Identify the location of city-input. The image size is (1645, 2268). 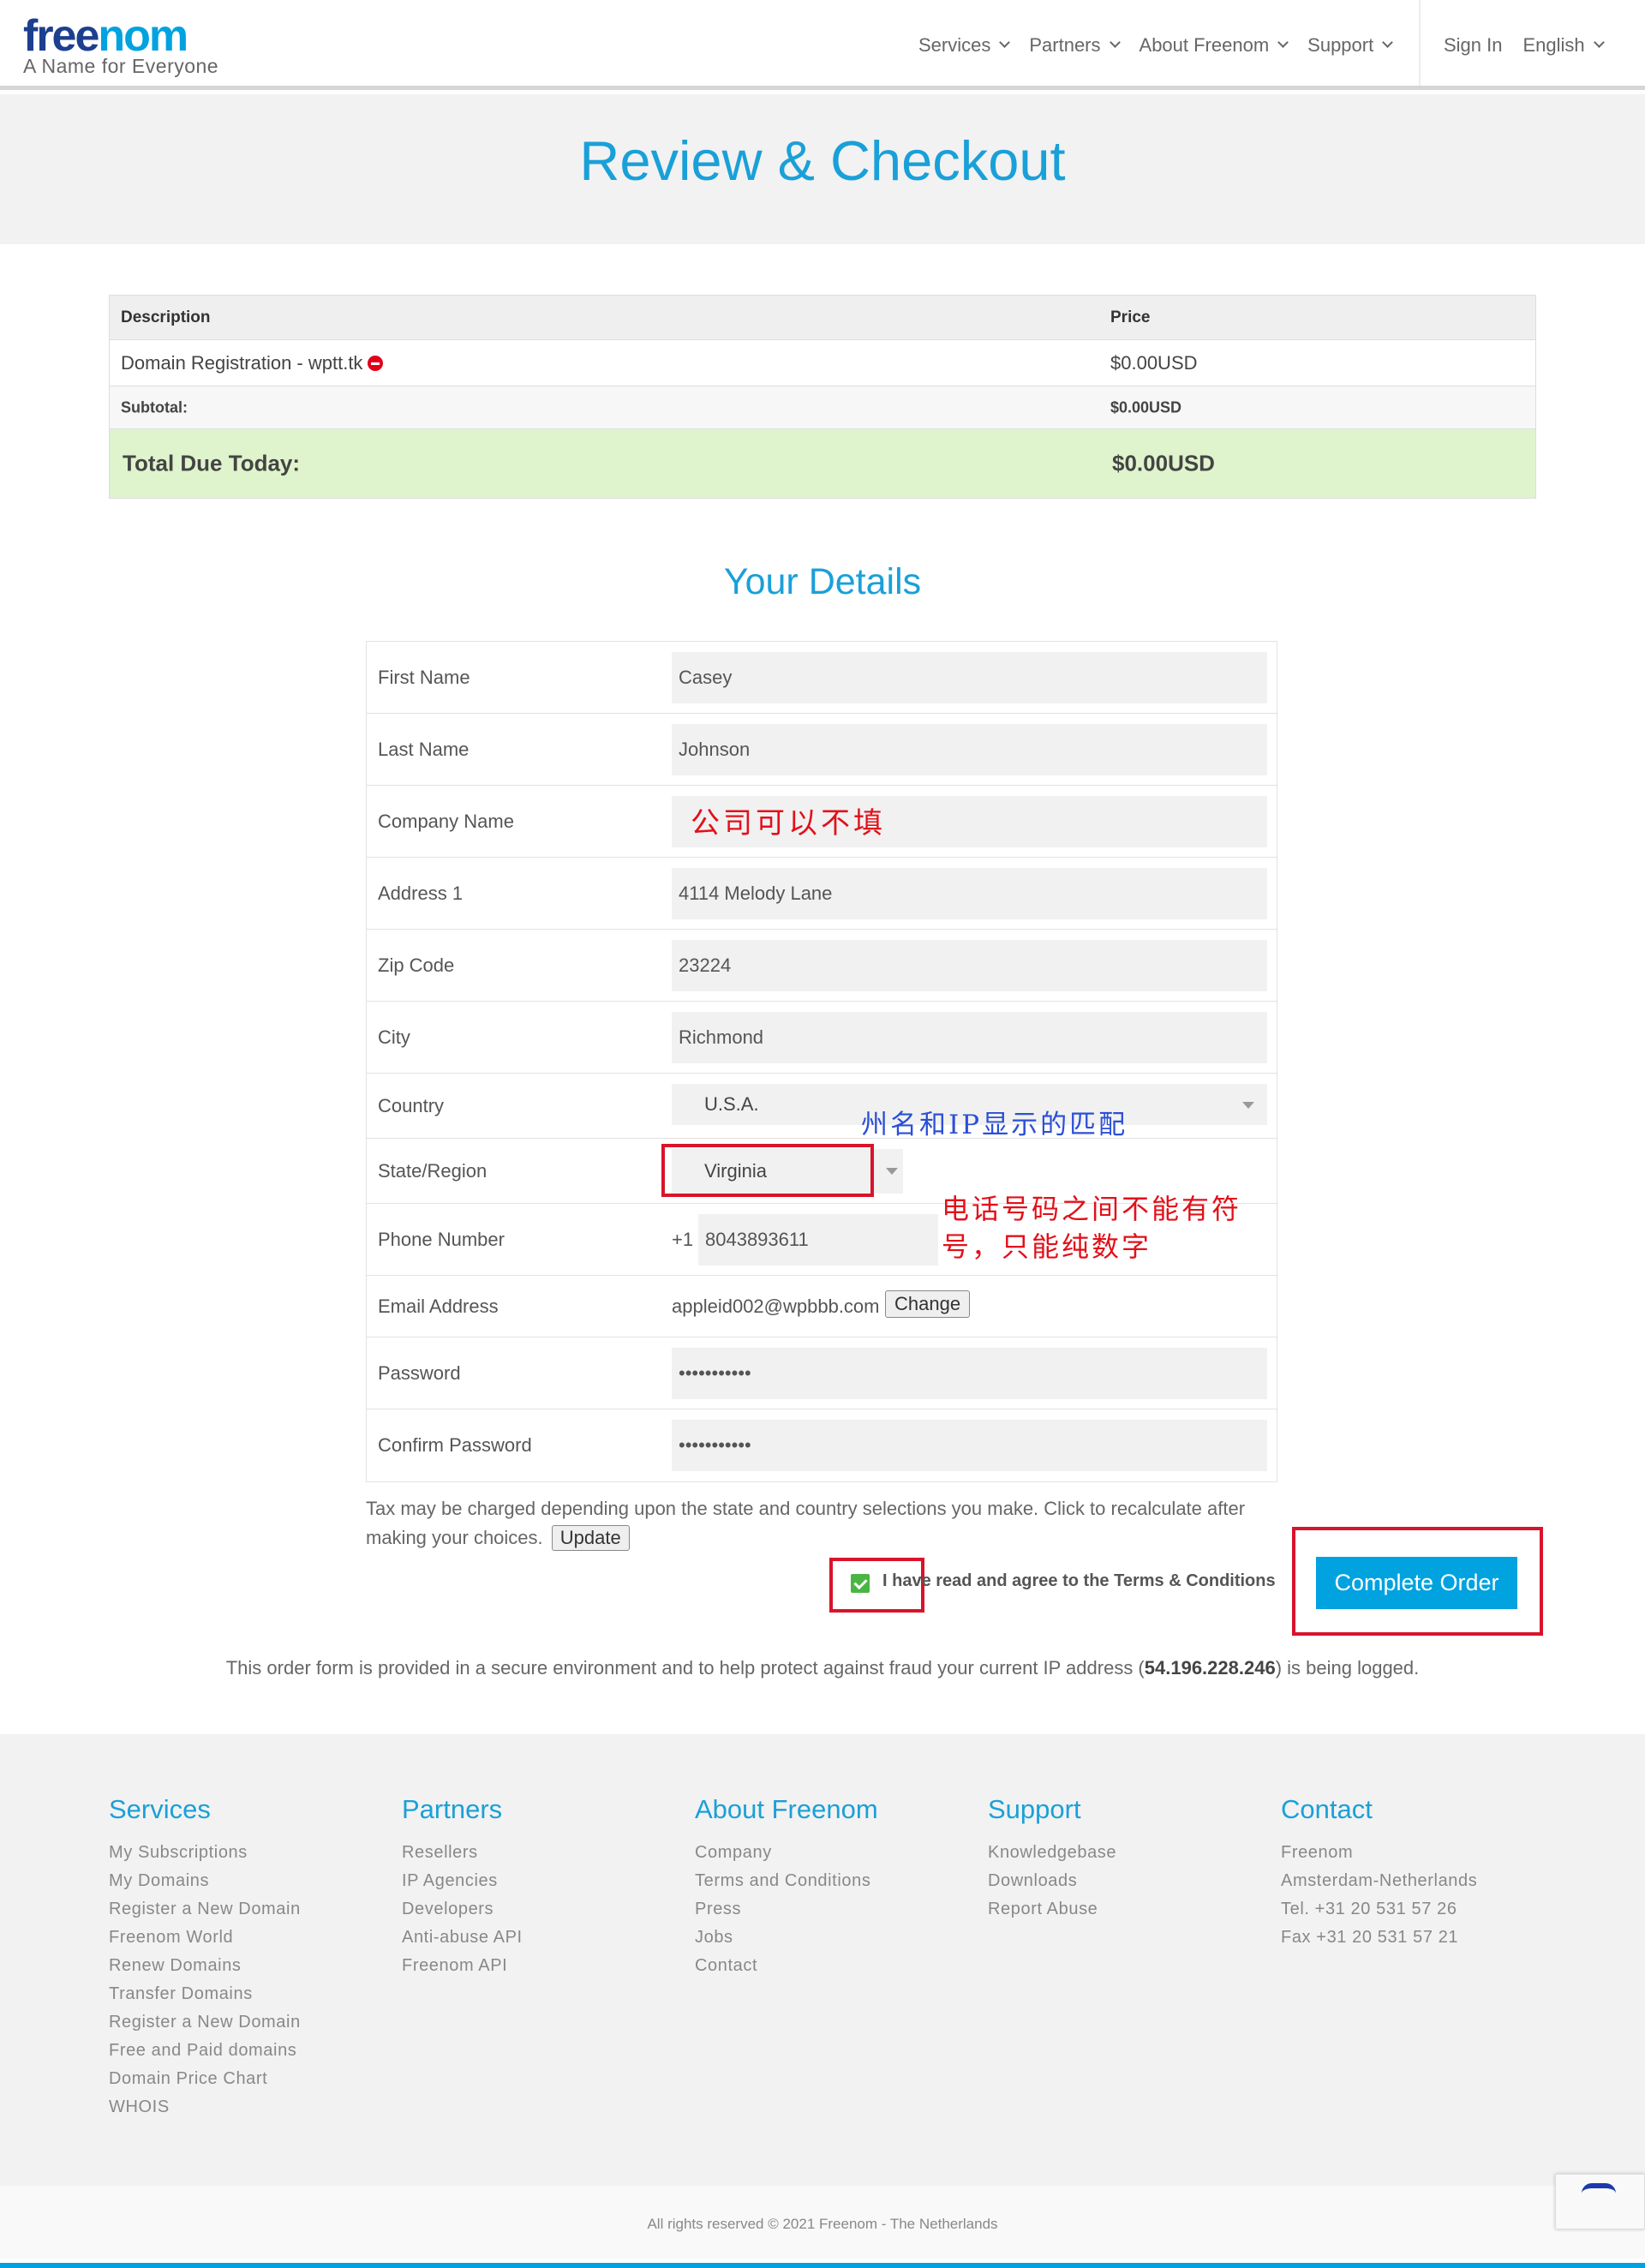
(969, 1037).